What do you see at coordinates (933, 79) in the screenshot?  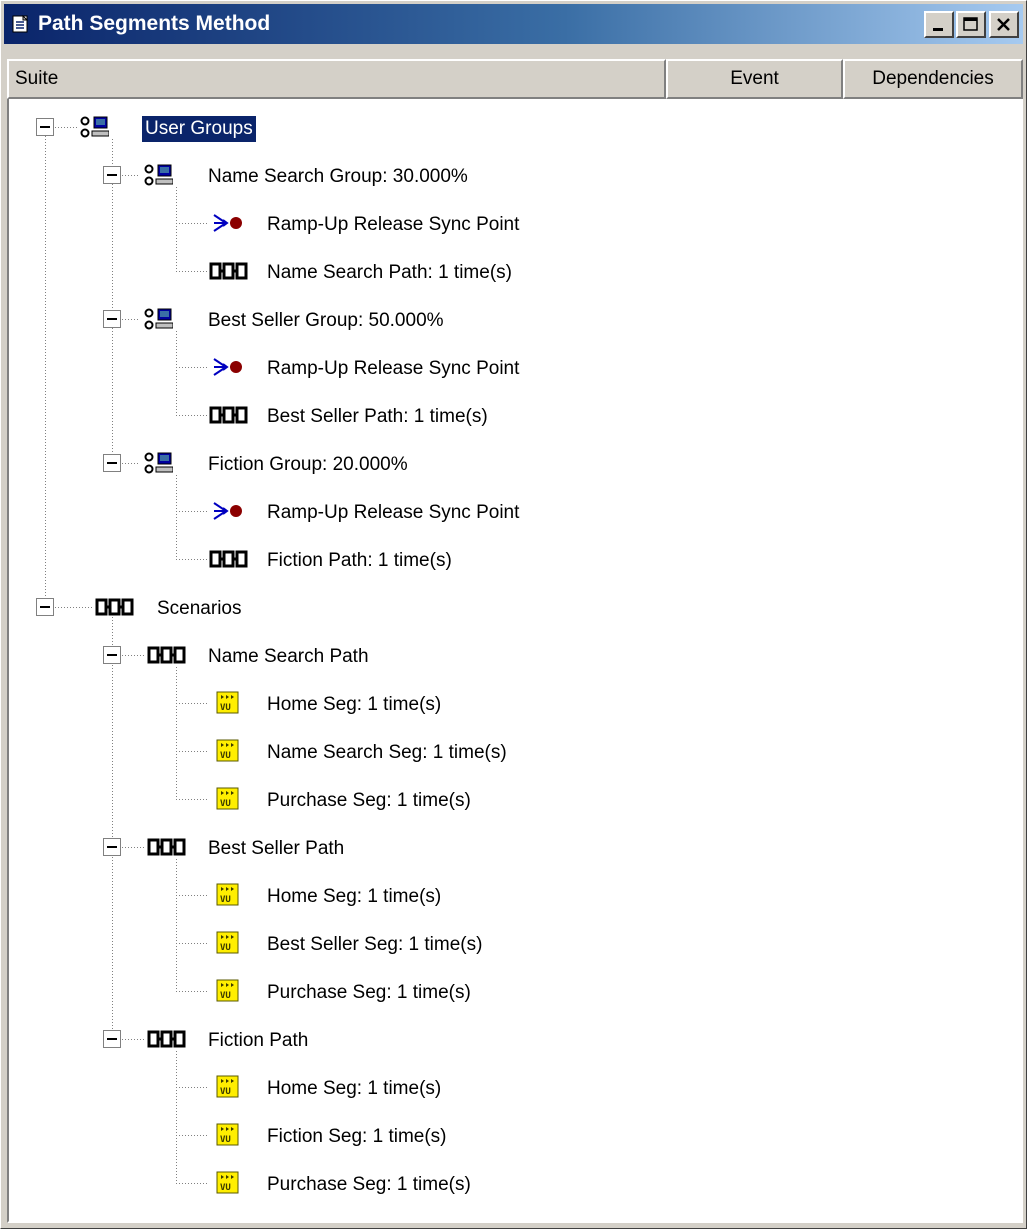 I see `column-header-dependencies: Dependencies` at bounding box center [933, 79].